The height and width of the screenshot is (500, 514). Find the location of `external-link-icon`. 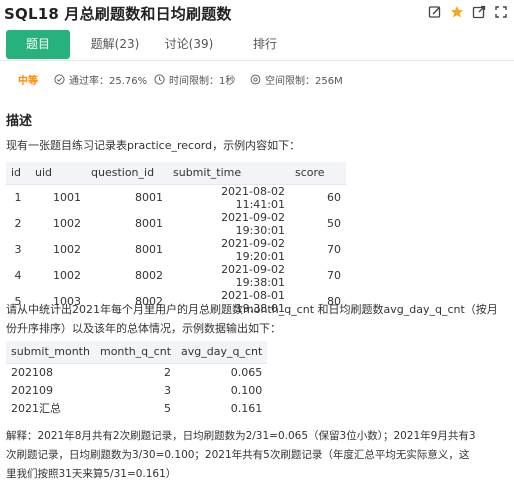

external-link-icon is located at coordinates (479, 12).